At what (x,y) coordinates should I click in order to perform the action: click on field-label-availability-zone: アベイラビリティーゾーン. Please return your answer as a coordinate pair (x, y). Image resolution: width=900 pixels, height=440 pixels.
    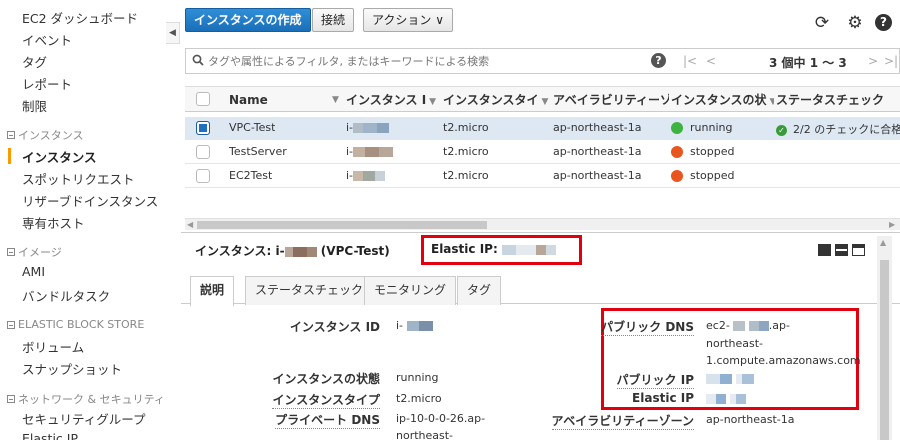
    Looking at the image, I should click on (622, 422).